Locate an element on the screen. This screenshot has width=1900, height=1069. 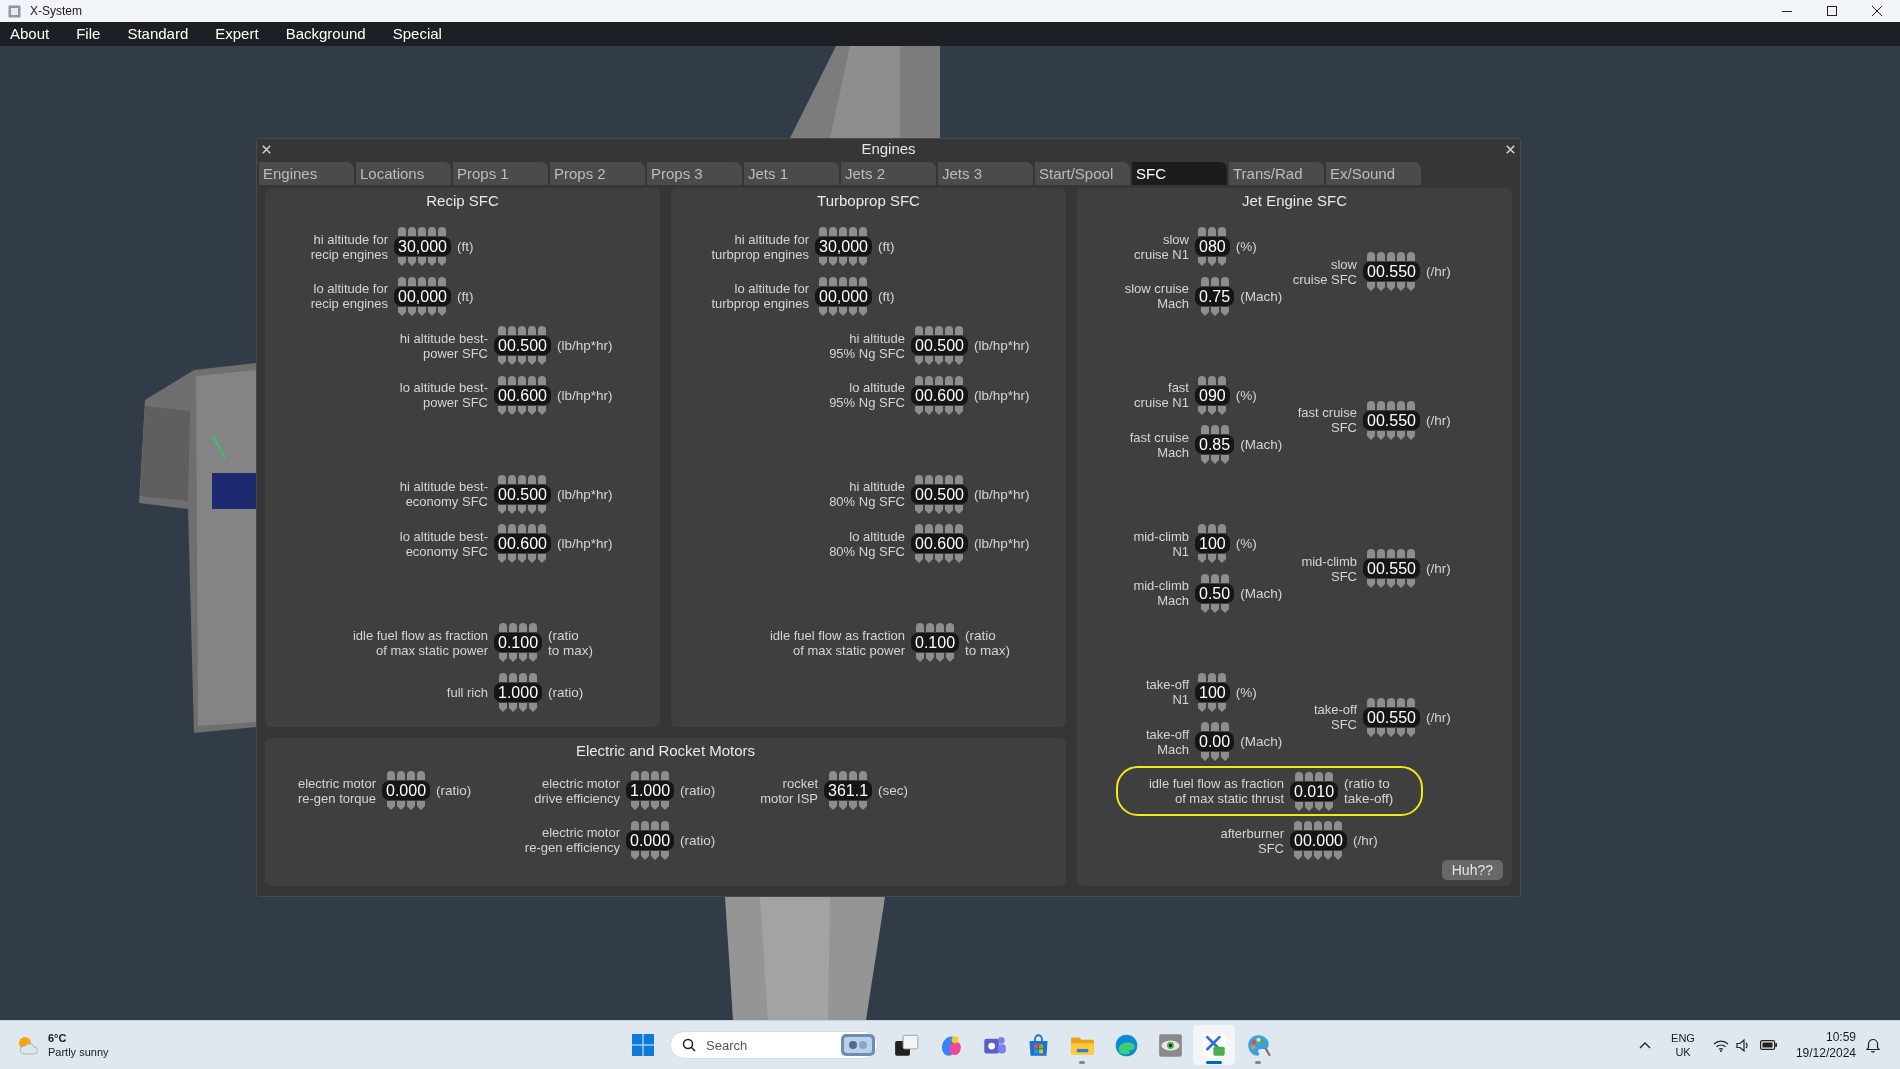
tab: Jets 2 is located at coordinates (888, 173).